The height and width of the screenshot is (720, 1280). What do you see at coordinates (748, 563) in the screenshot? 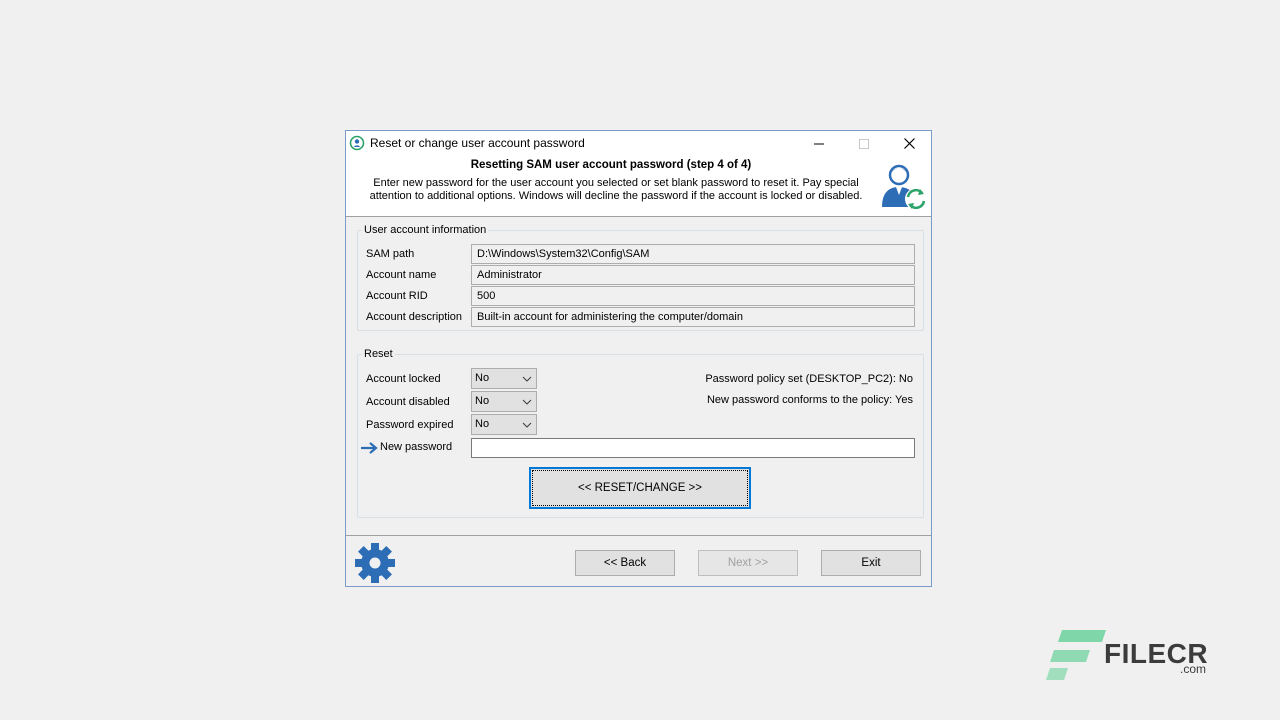
I see `next-button: Next >>` at bounding box center [748, 563].